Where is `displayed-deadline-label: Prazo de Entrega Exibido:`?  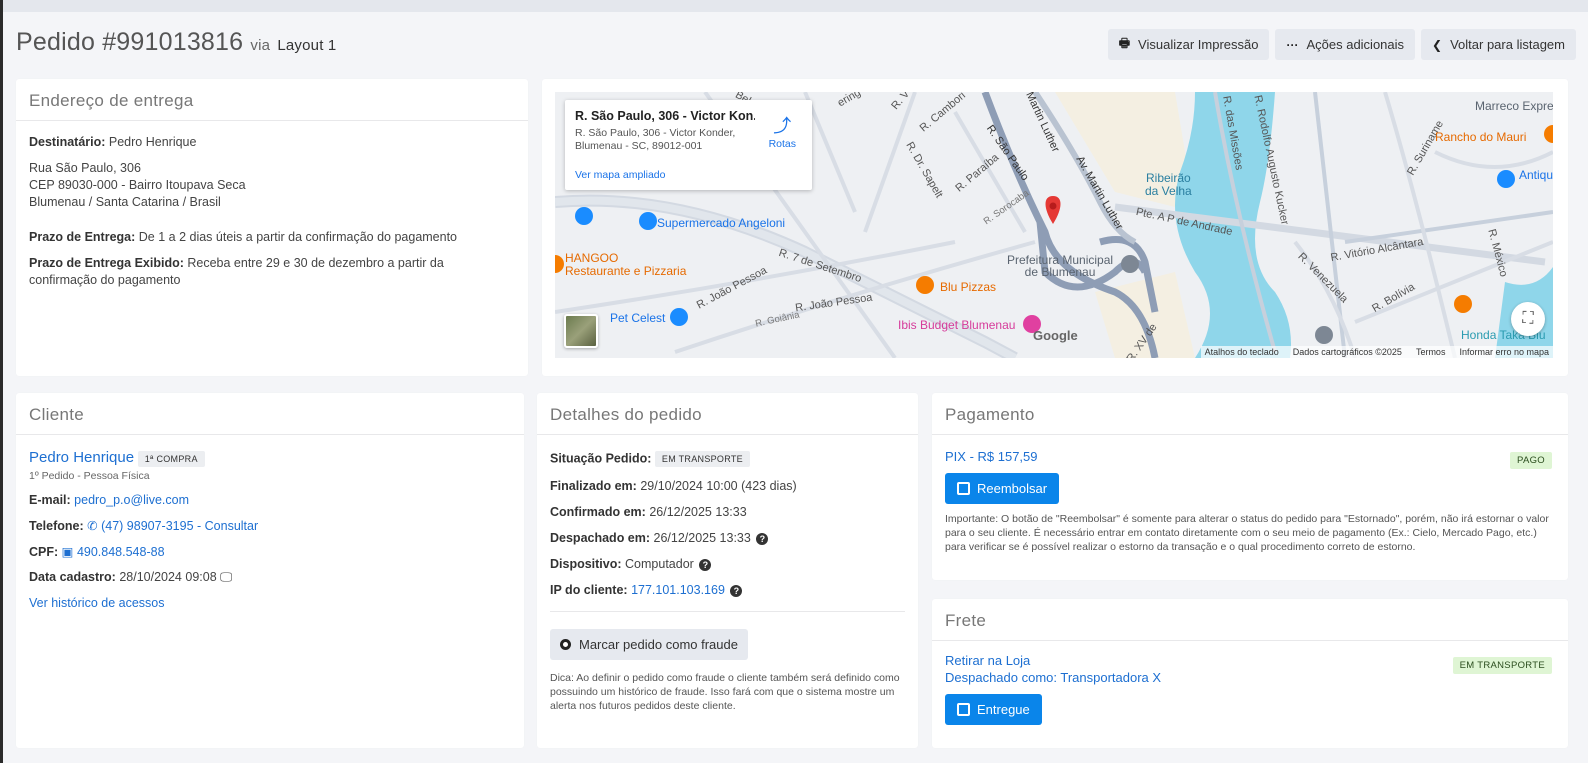 displayed-deadline-label: Prazo de Entrega Exibido: is located at coordinates (106, 263).